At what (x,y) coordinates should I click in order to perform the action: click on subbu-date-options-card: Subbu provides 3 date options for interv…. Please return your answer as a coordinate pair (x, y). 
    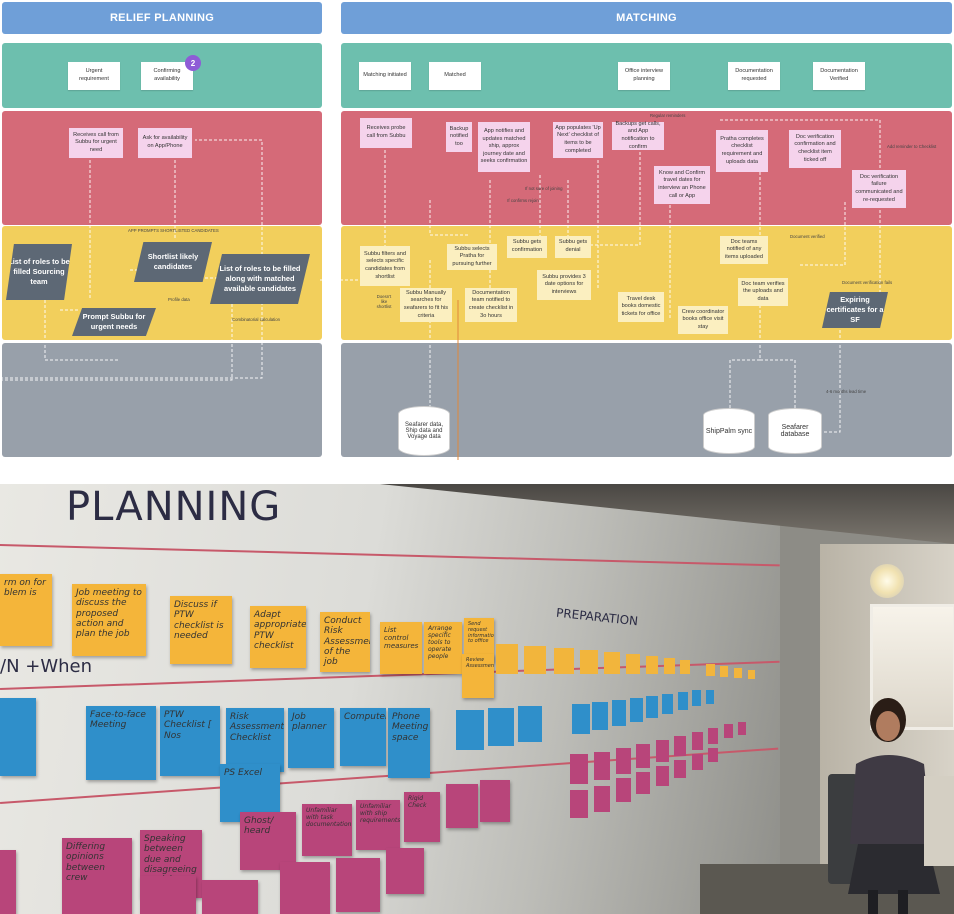
    Looking at the image, I should click on (564, 285).